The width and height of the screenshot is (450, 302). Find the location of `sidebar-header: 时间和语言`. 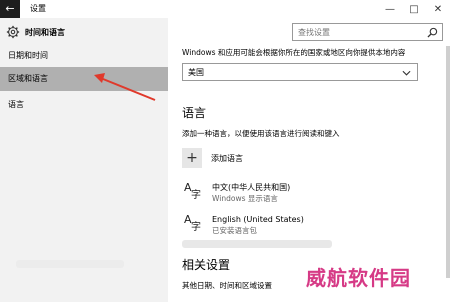

sidebar-header: 时间和语言 is located at coordinates (35, 32).